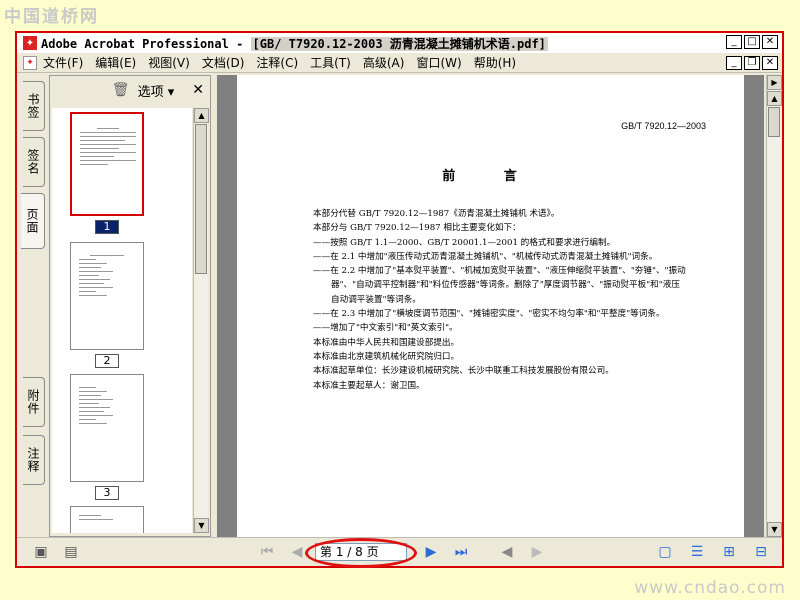 The height and width of the screenshot is (600, 800). I want to click on menu-tools: 工具(T), so click(330, 62).